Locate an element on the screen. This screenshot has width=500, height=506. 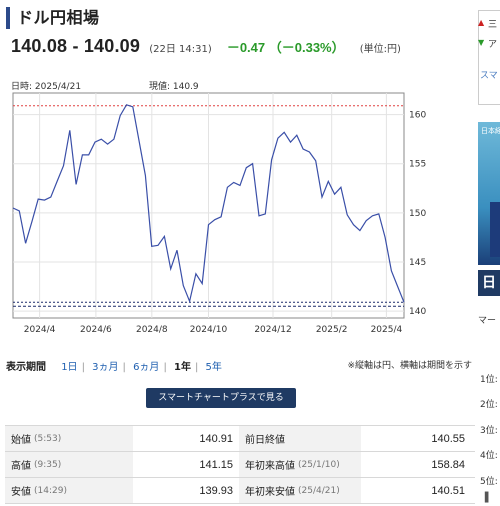
x-tick-label: 2025/2 is located at coordinates (332, 330).